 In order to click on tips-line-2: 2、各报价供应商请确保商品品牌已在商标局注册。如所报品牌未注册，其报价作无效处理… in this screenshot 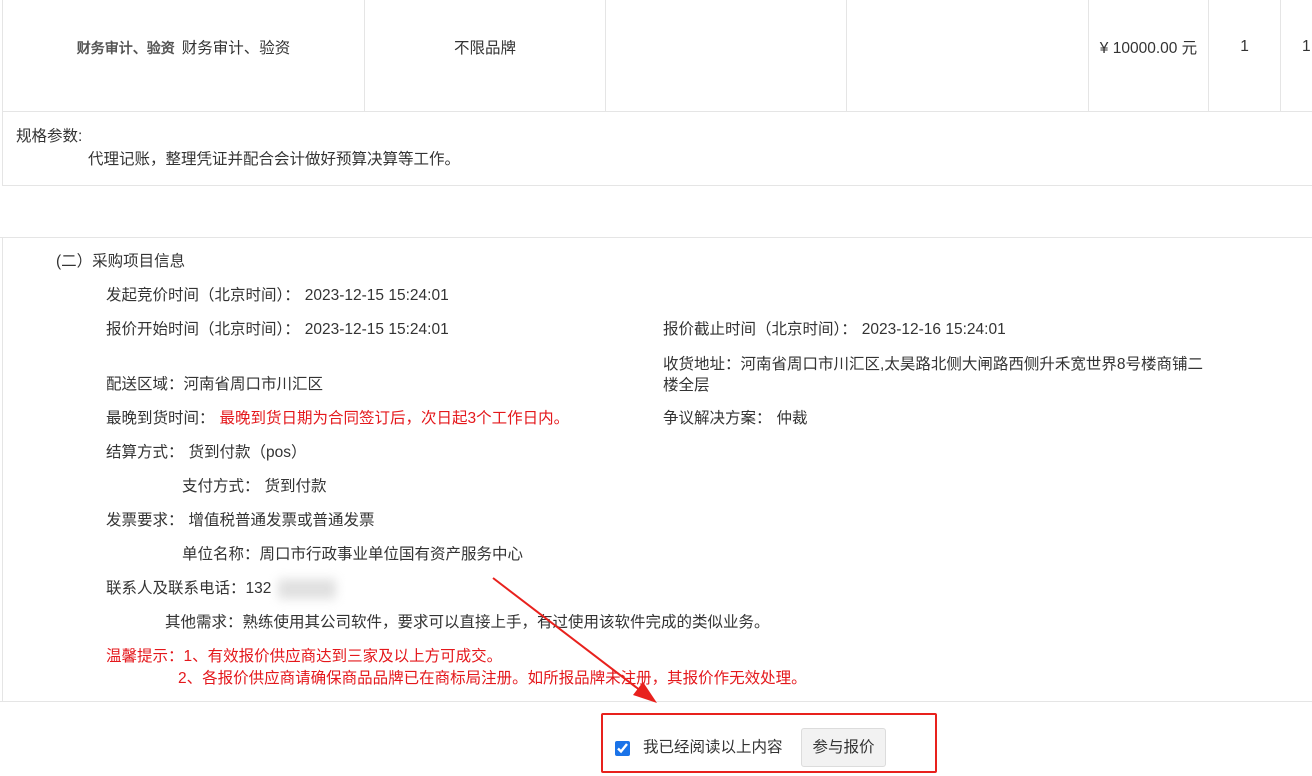, I will do `click(492, 679)`.